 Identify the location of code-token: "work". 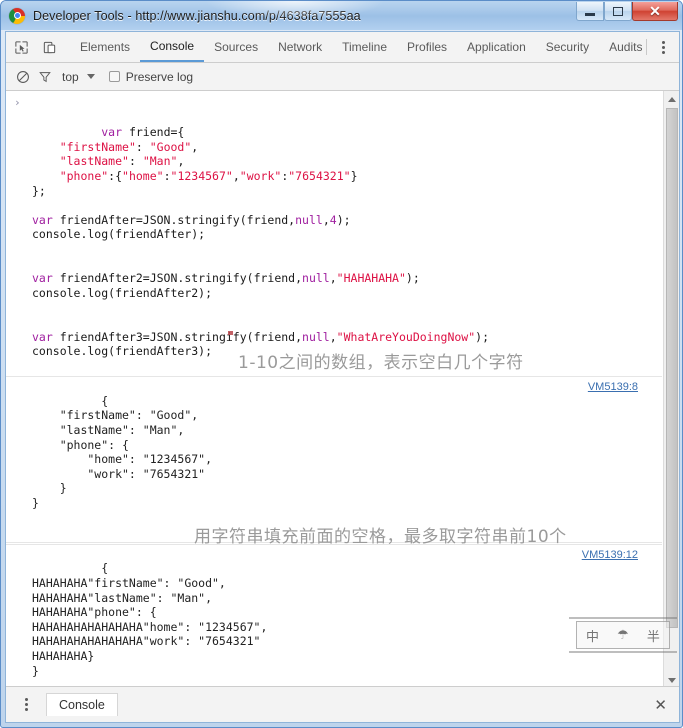
(260, 175).